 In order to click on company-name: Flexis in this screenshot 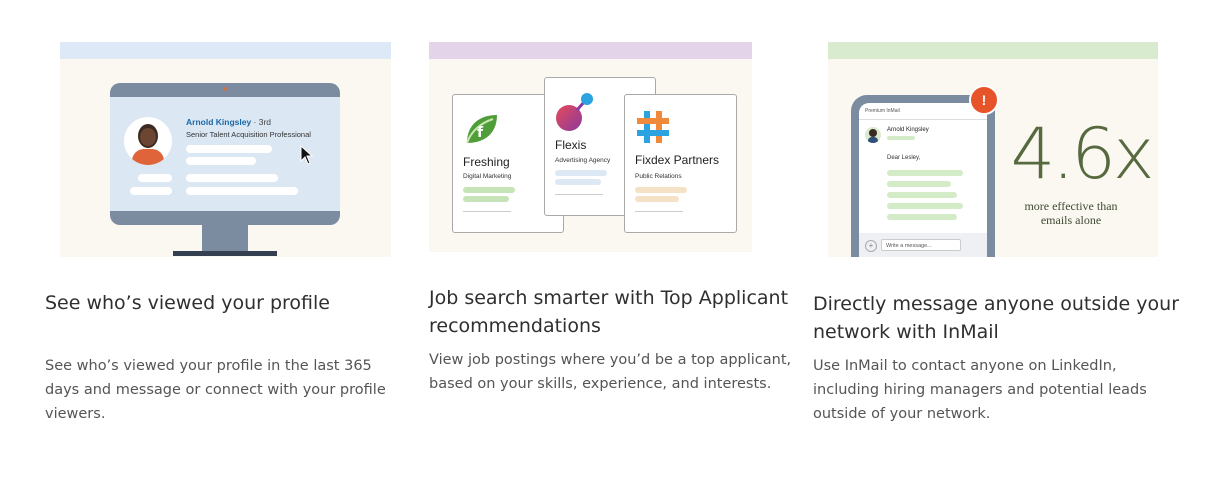, I will do `click(571, 145)`.